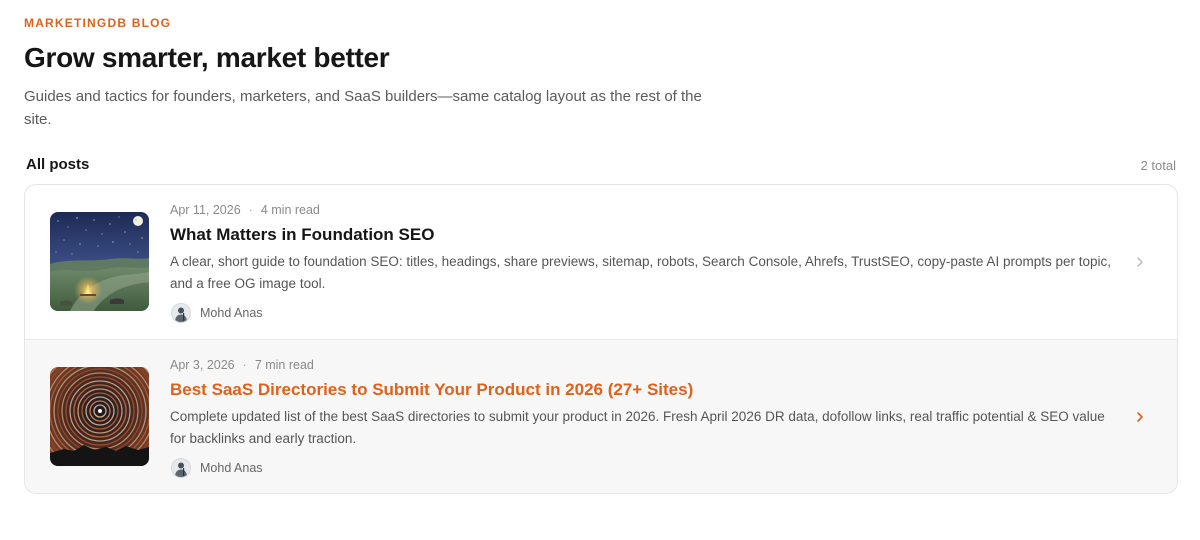 This screenshot has height=540, width=1200. Describe the element at coordinates (202, 365) in the screenshot. I see `post-date: Apr 3, 2026` at that location.